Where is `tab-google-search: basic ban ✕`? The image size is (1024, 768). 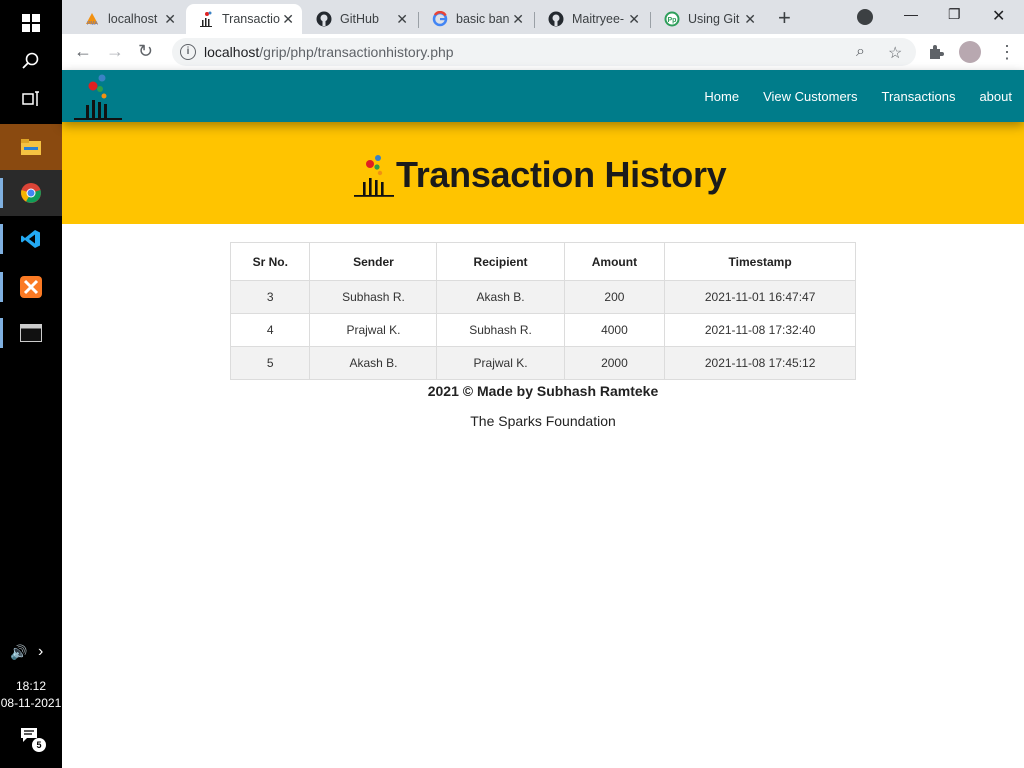
tab-google-search: basic ban ✕ is located at coordinates (476, 19).